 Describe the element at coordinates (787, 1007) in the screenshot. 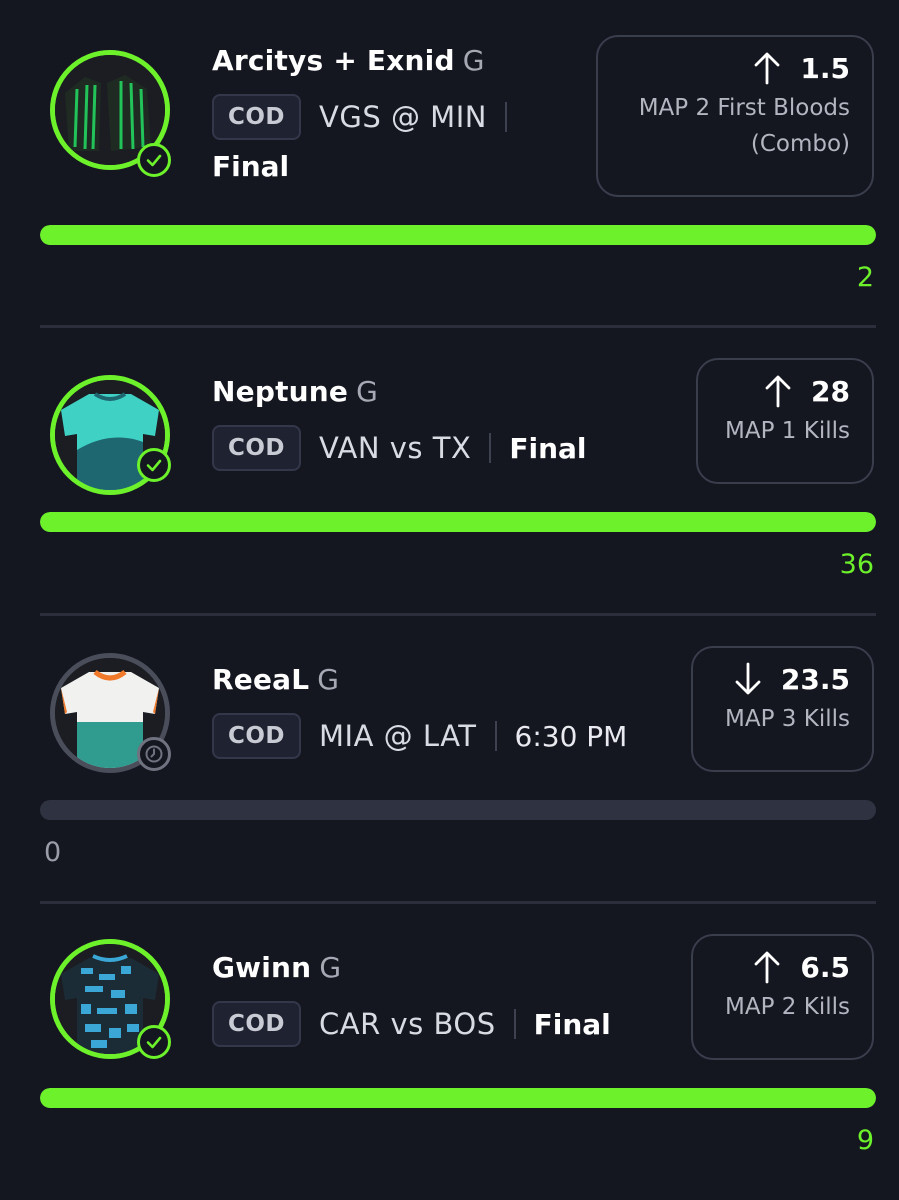

I see `stat-type: MAP 2 Kills` at that location.